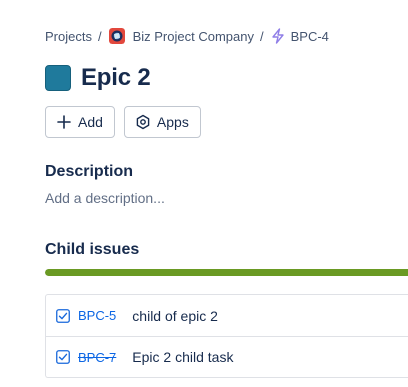 The image size is (408, 387). What do you see at coordinates (193, 36) in the screenshot?
I see `breadcrumb-project-link: Biz Project Company` at bounding box center [193, 36].